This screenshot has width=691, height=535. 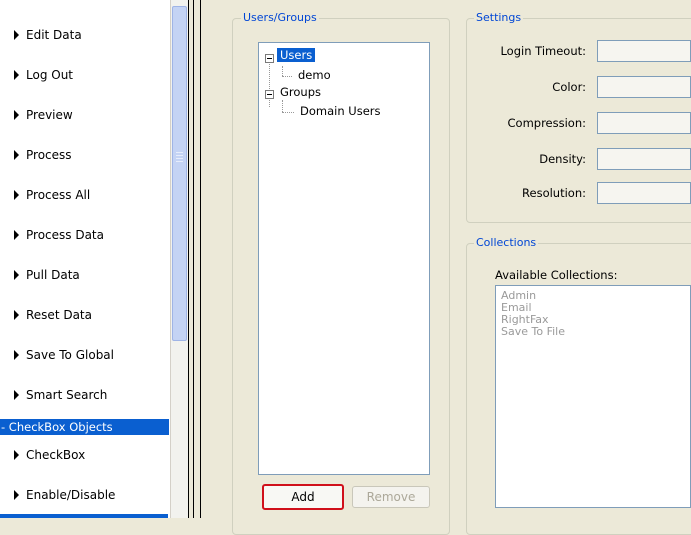 What do you see at coordinates (71, 495) in the screenshot?
I see `sidebar-item-label: Enable/Disable` at bounding box center [71, 495].